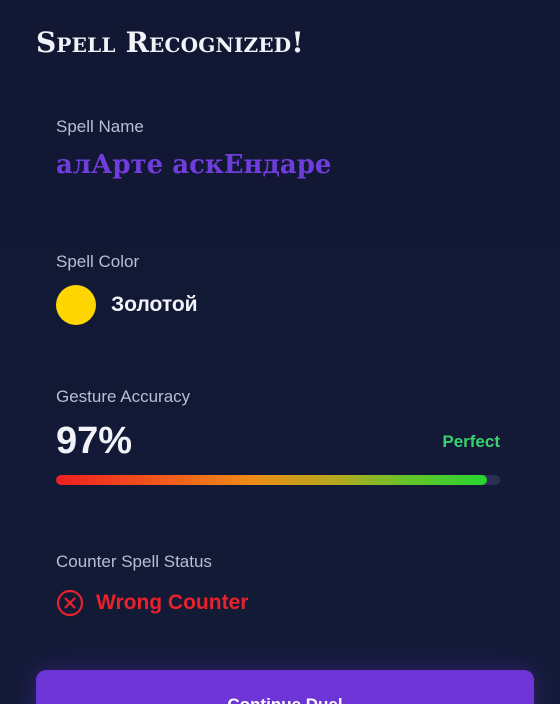 This screenshot has height=704, width=560. Describe the element at coordinates (154, 304) in the screenshot. I see `spell-color-value: Золотой` at that location.